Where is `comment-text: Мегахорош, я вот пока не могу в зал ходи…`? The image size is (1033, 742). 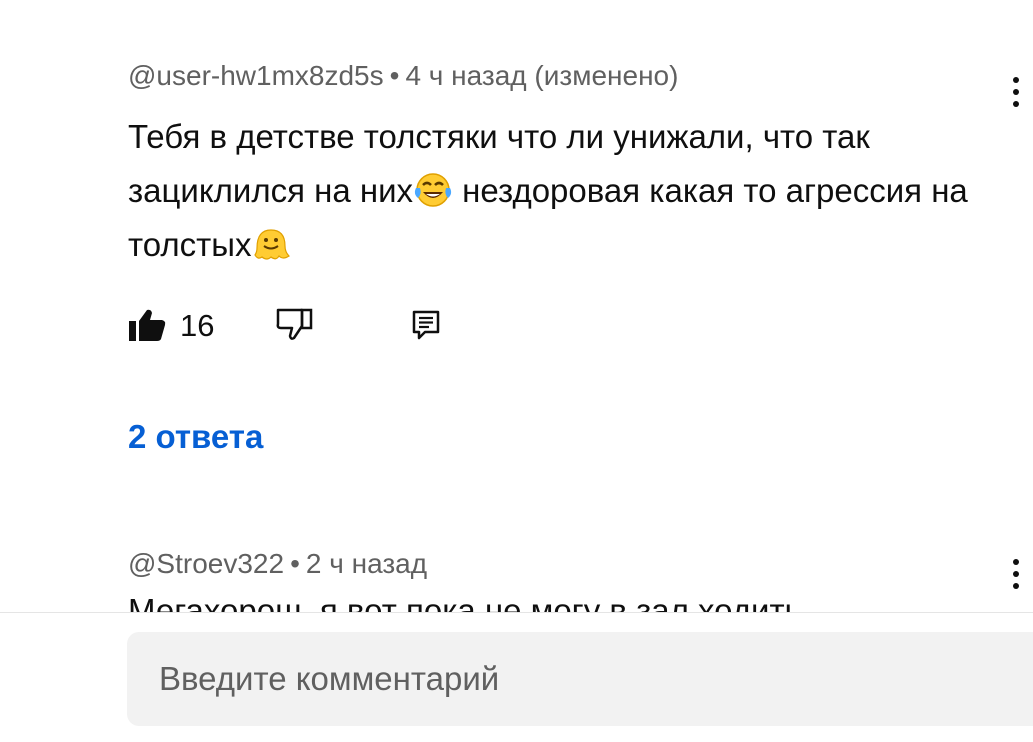 comment-text: Мегахорош, я вот пока не могу в зал ходи… is located at coordinates (465, 602).